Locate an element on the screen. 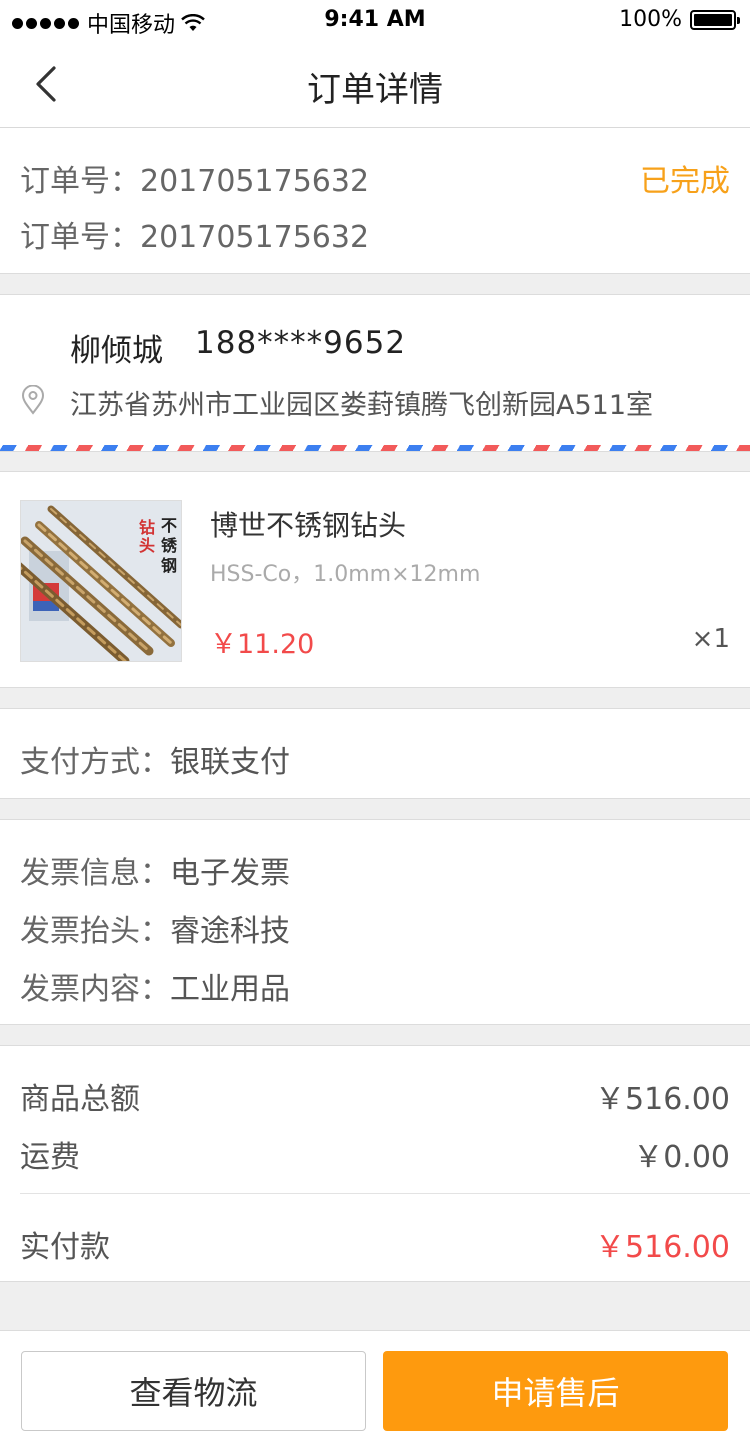 Image resolution: width=750 pixels, height=1450 pixels. view-logistics-button: 查看物流 is located at coordinates (193, 1391).